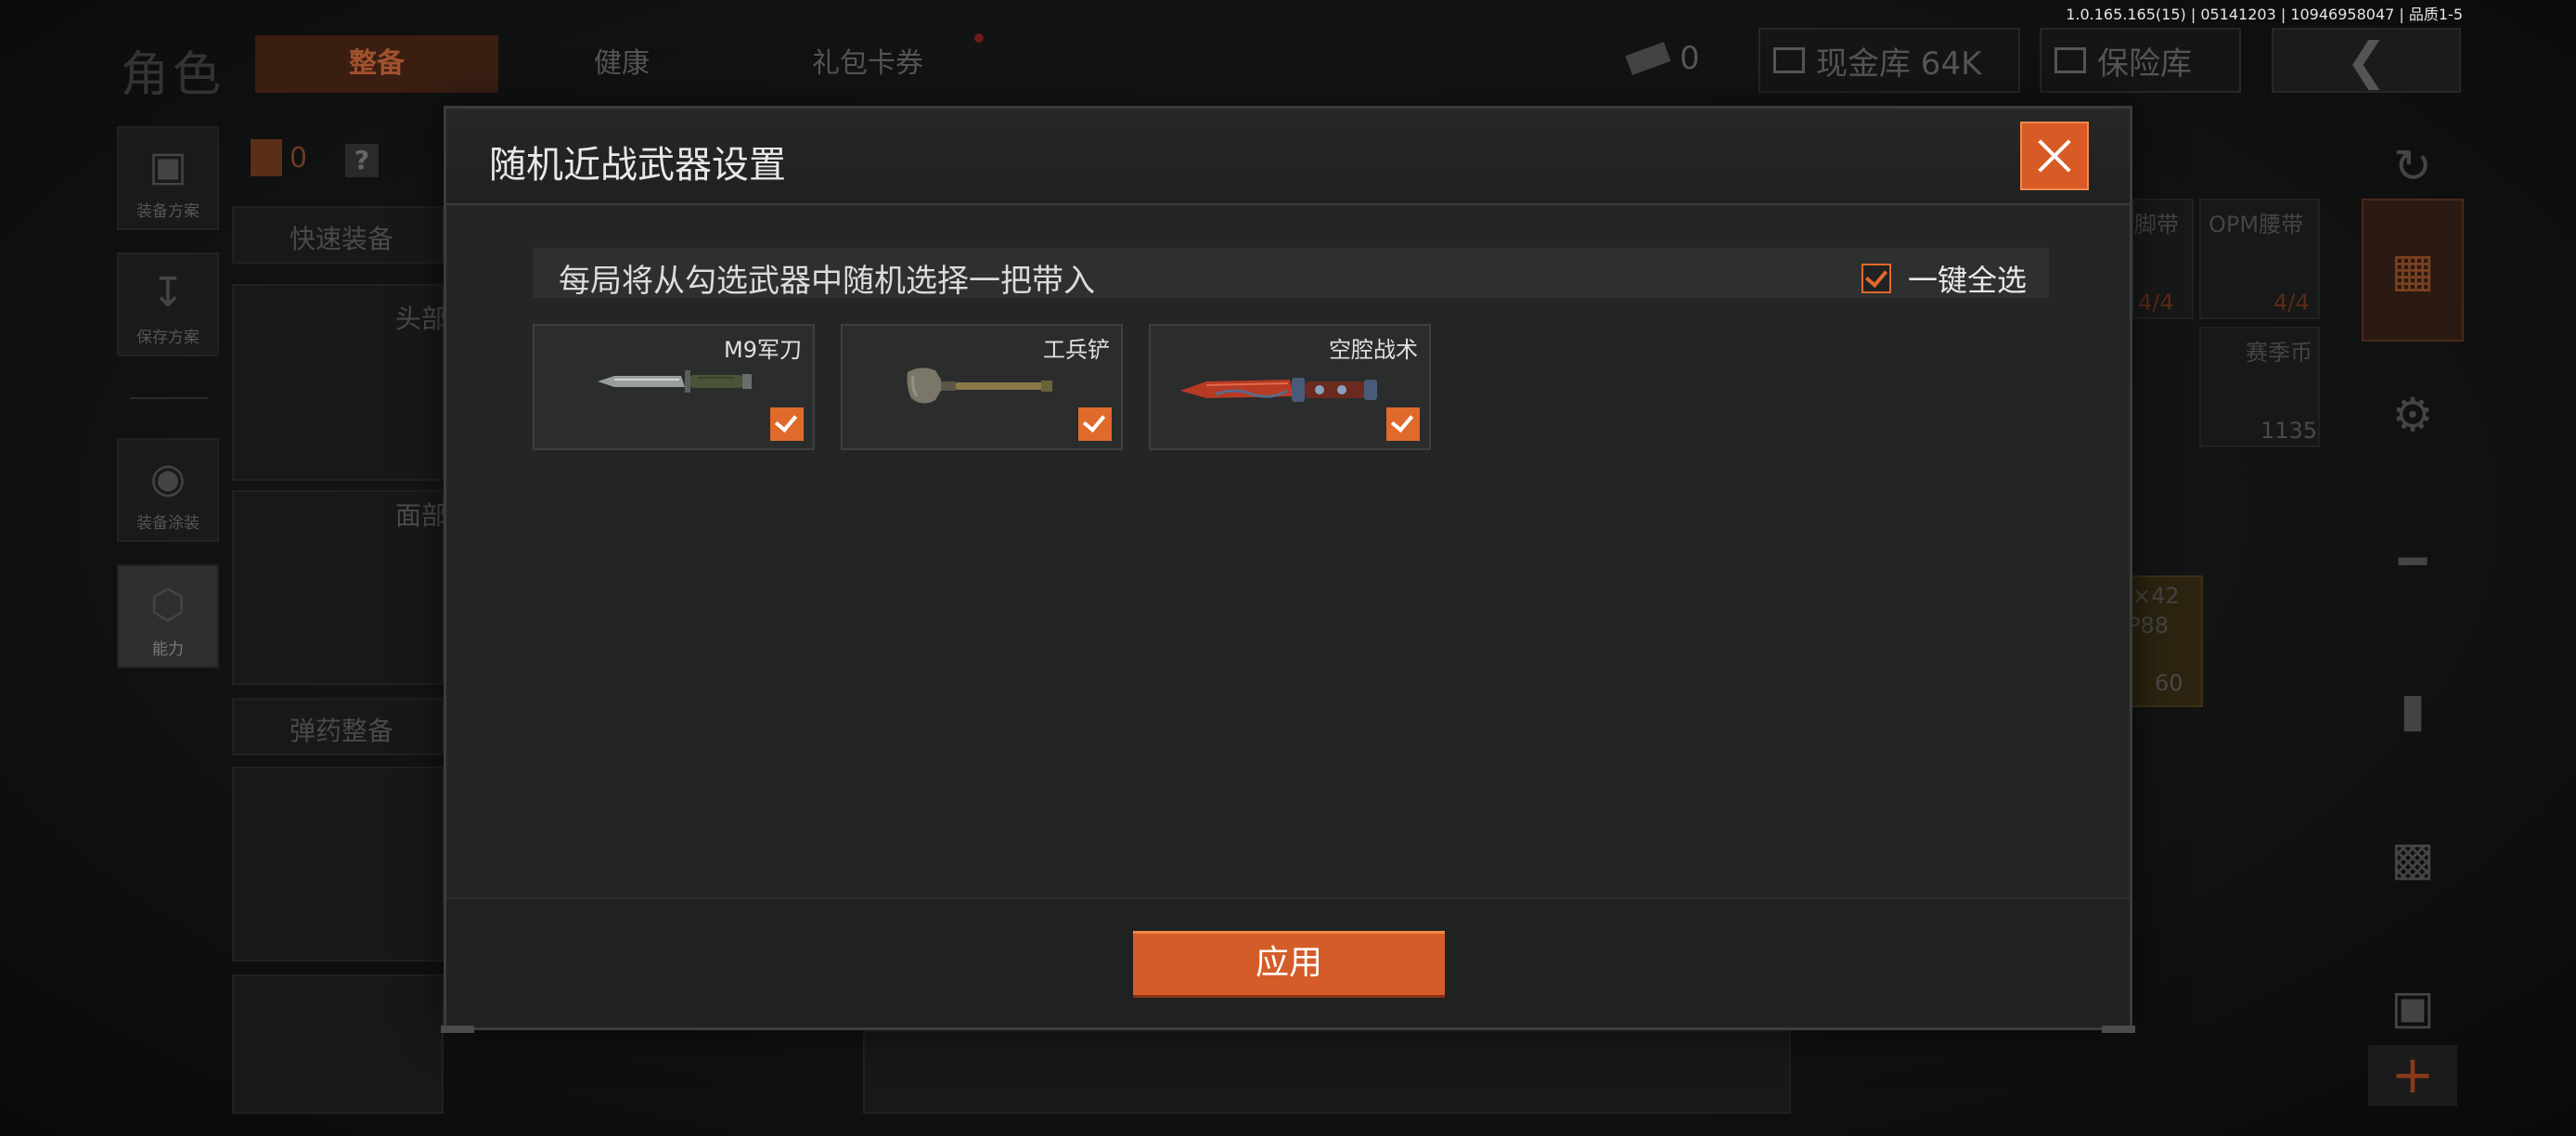 Image resolution: width=2576 pixels, height=1136 pixels. I want to click on ammo-item-count: 60, so click(2169, 683).